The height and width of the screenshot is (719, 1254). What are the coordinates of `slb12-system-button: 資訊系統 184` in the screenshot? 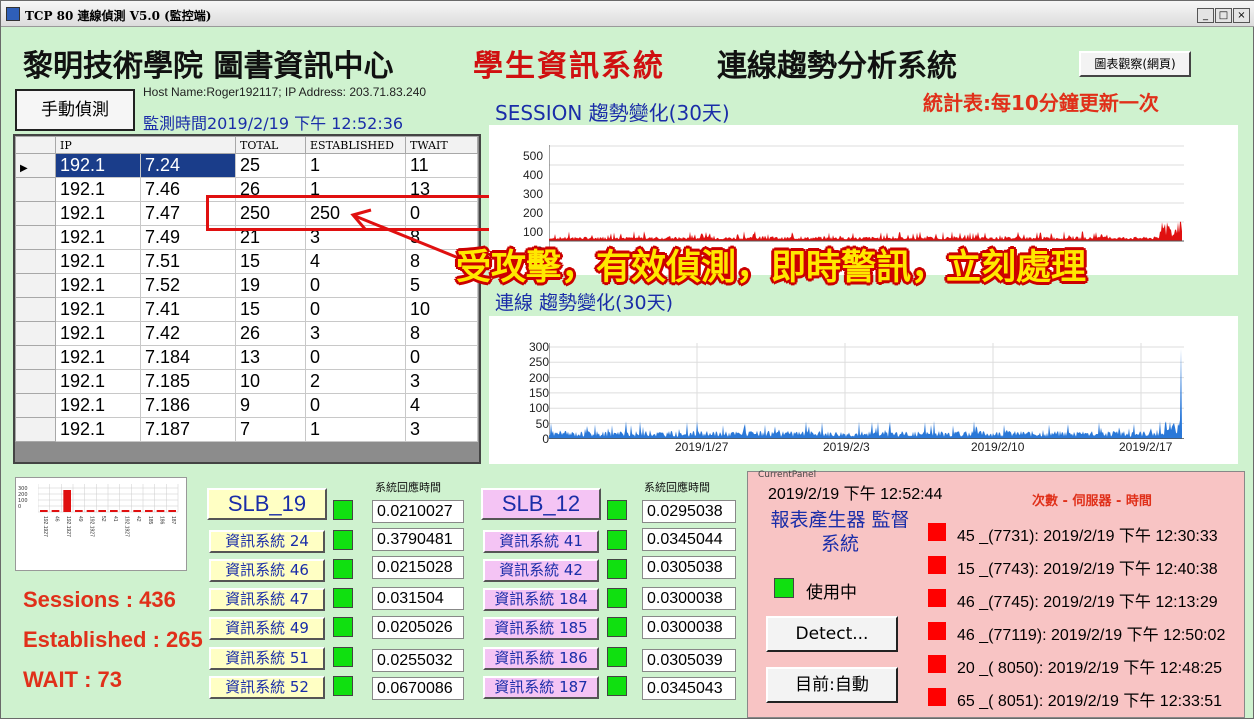 It's located at (541, 599).